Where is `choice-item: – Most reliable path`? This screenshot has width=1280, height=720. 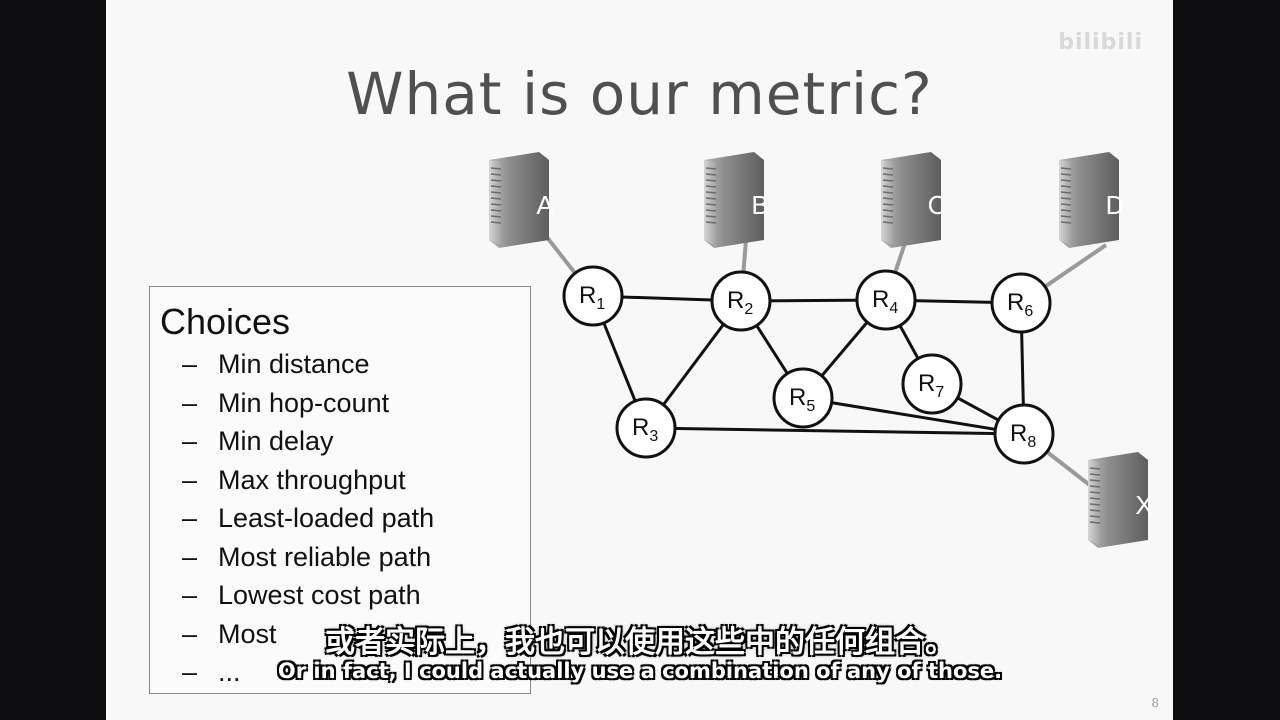
choice-item: – Most reliable path is located at coordinates (308, 557).